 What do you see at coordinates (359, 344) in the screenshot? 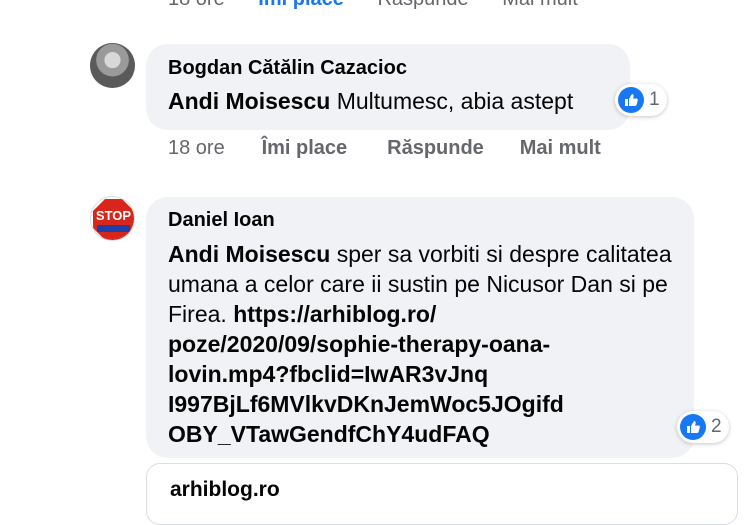
I see `url-line: poze/2020/09/sophie-therapy-oana-` at bounding box center [359, 344].